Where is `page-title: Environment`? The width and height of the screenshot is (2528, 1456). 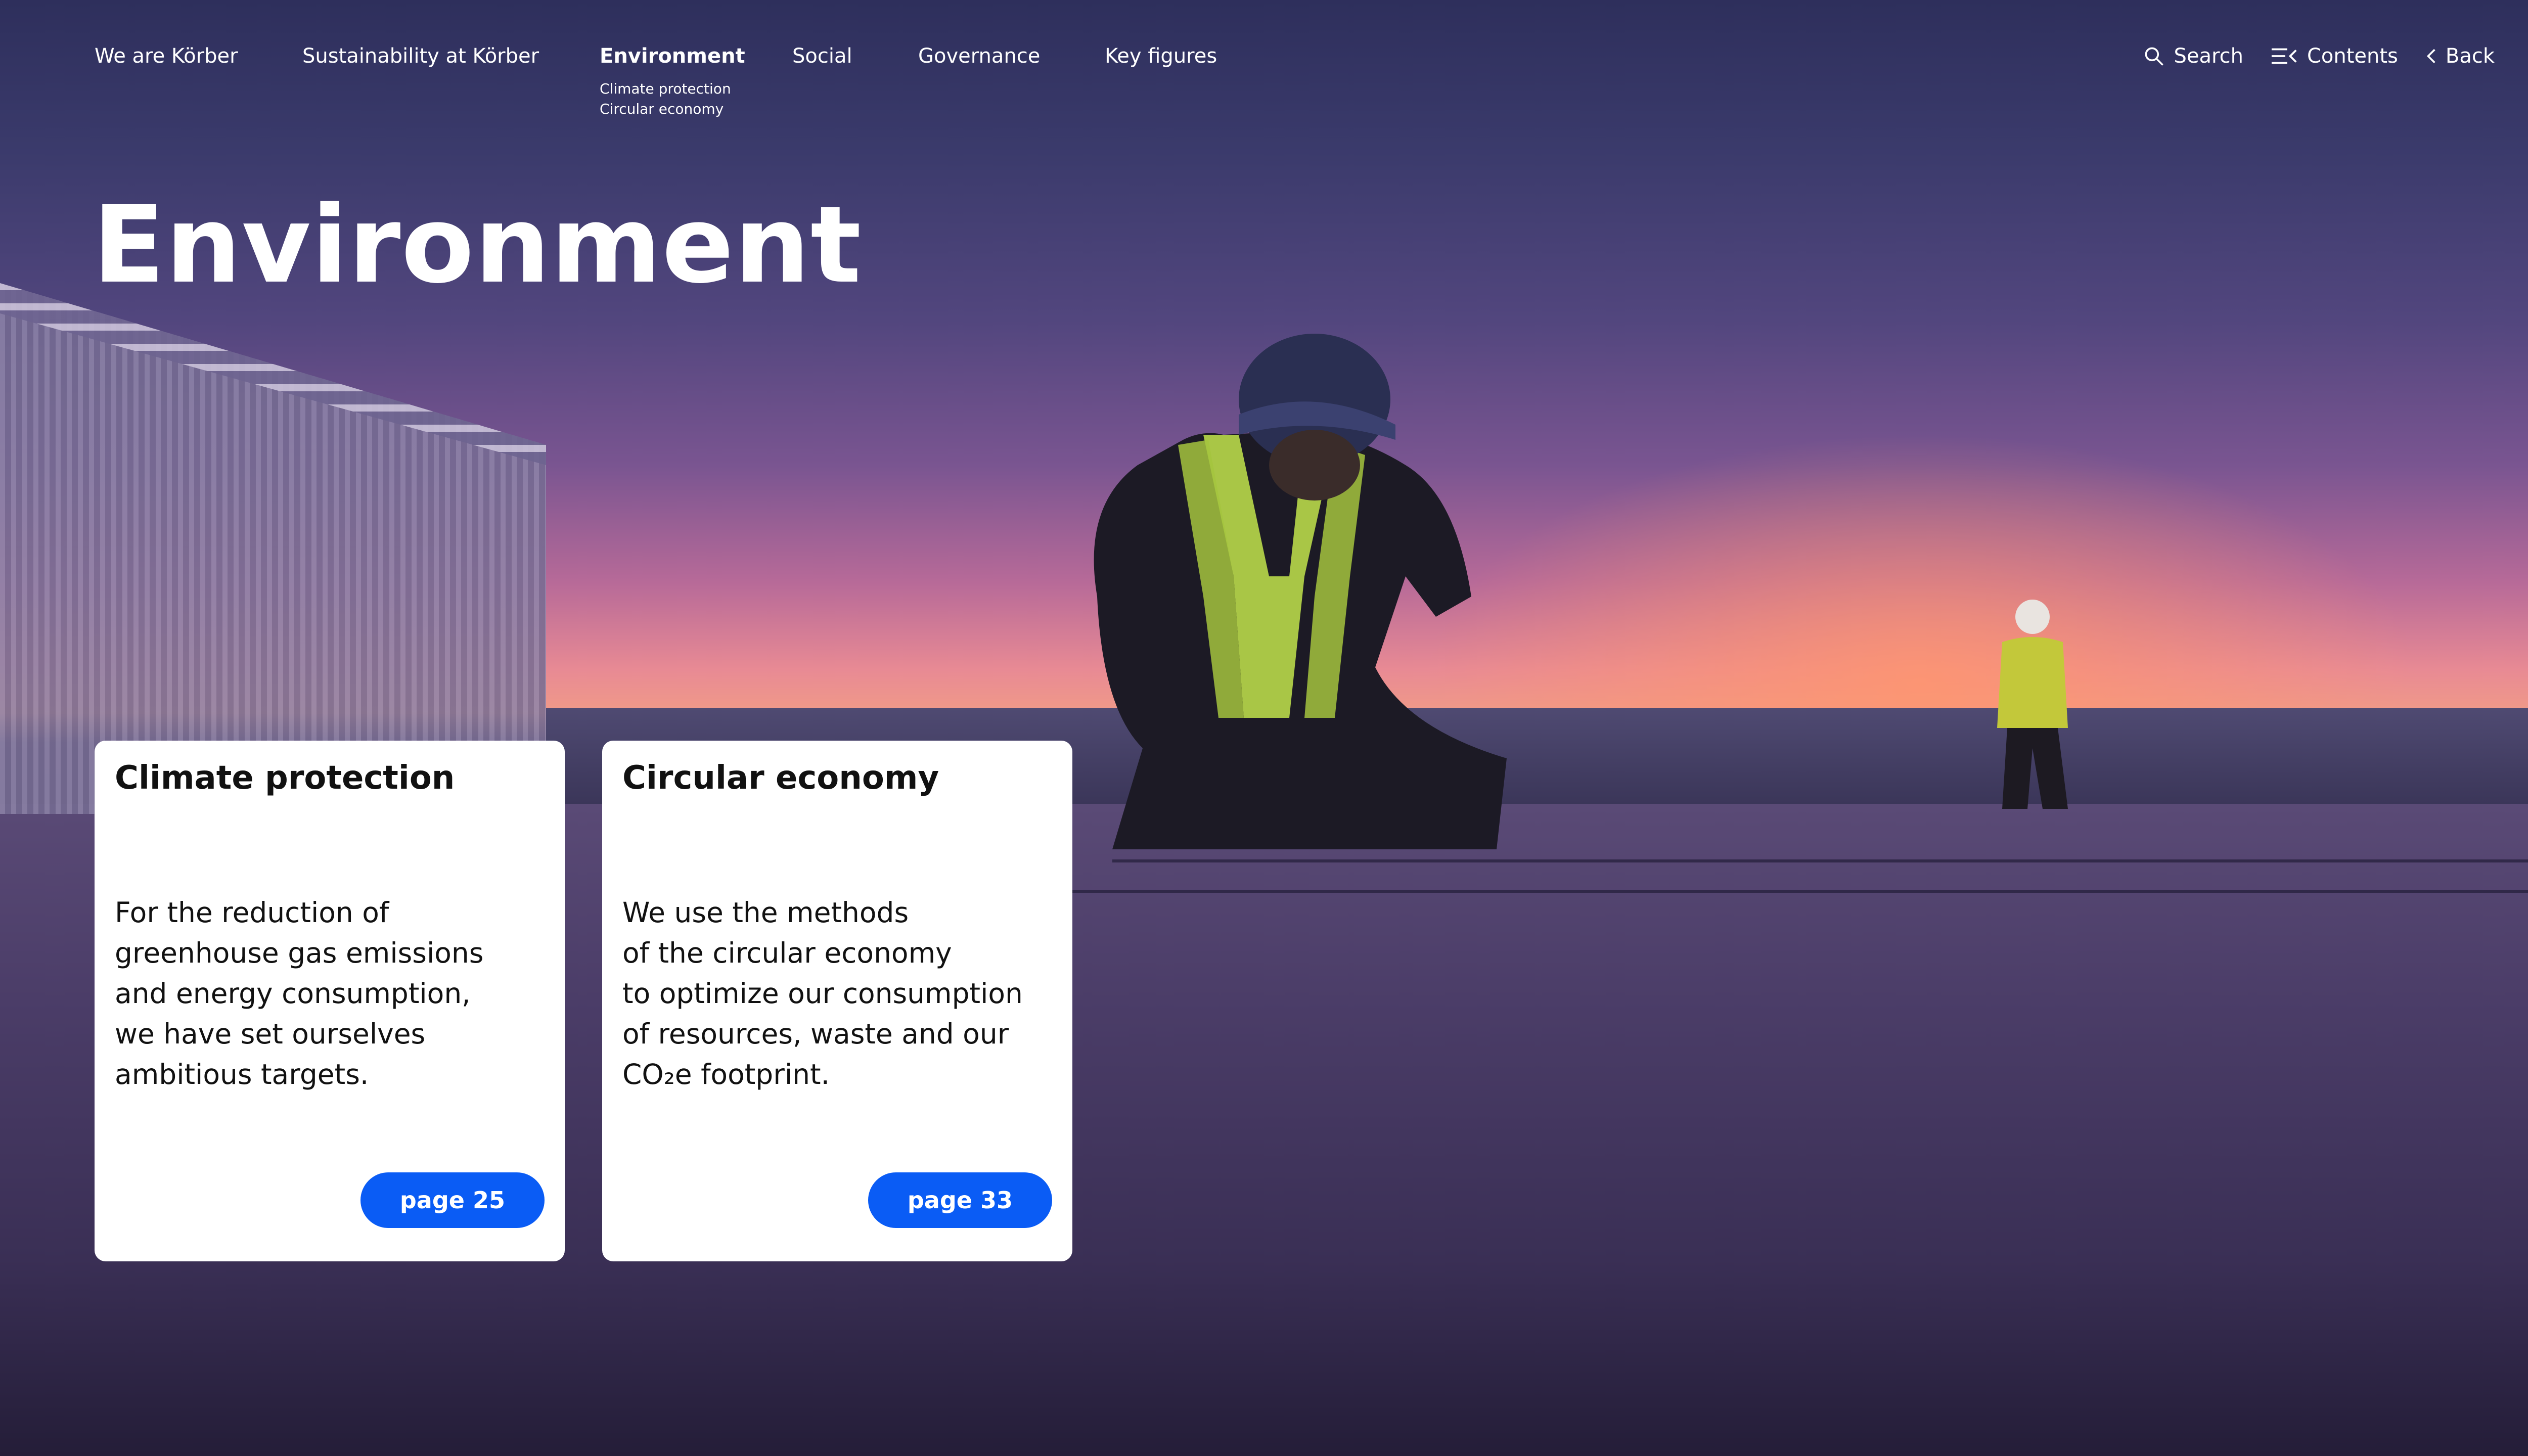
page-title: Environment is located at coordinates (478, 245).